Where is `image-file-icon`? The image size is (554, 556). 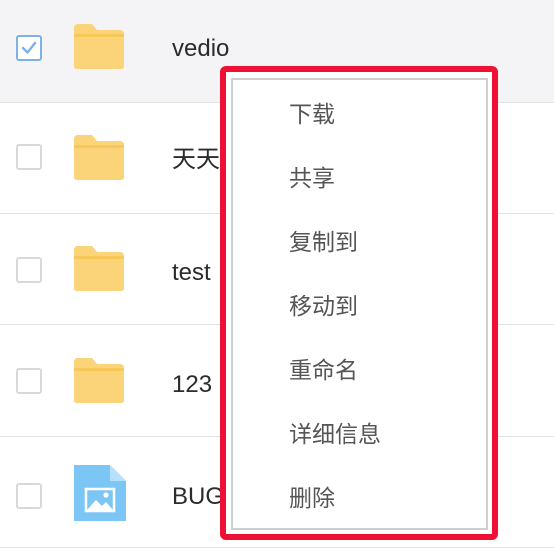 image-file-icon is located at coordinates (100, 493).